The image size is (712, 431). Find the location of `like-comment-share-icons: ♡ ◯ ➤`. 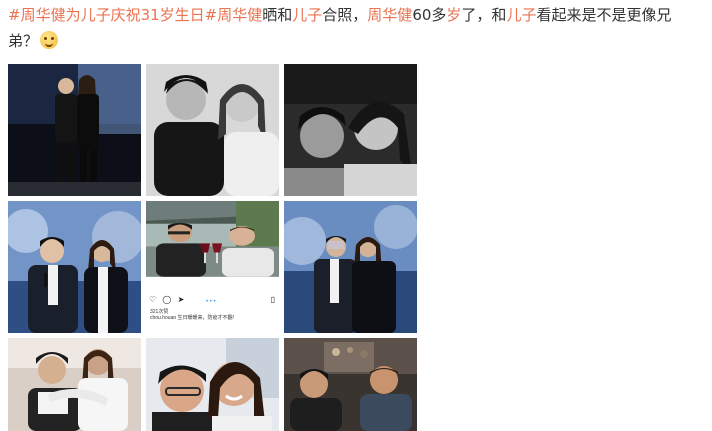

like-comment-share-icons: ♡ ◯ ➤ is located at coordinates (168, 299).